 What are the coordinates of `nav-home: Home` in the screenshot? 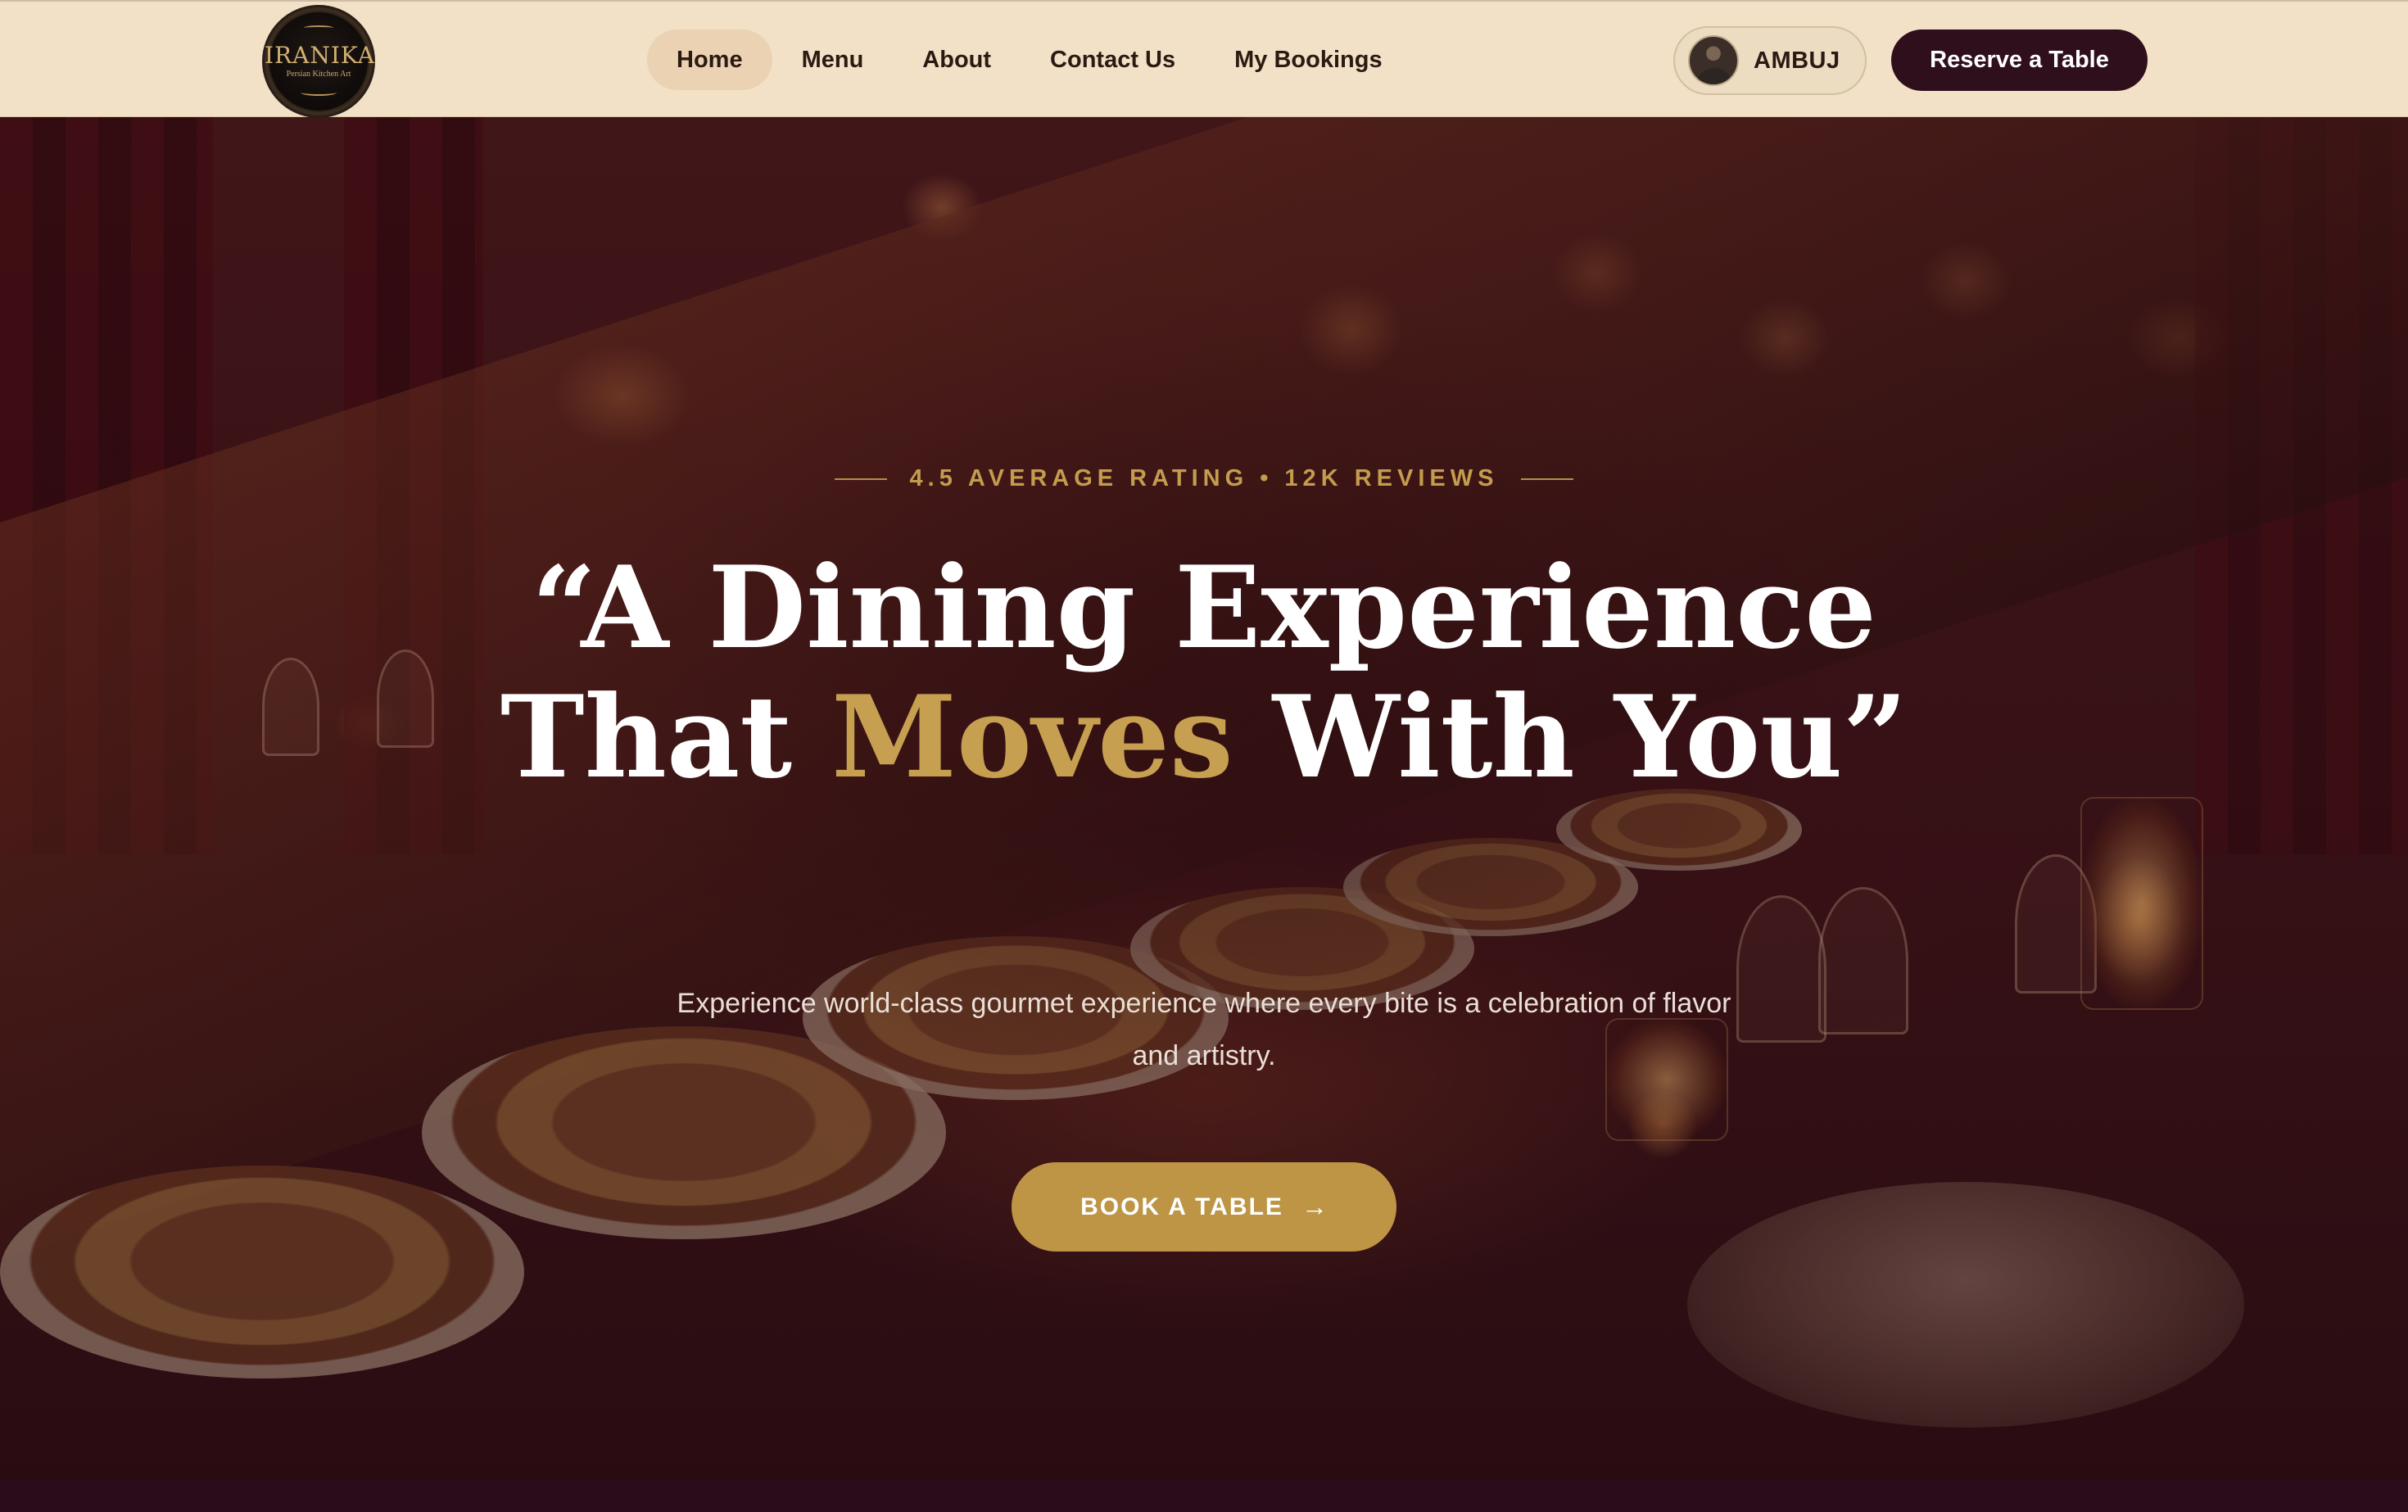 It's located at (709, 59).